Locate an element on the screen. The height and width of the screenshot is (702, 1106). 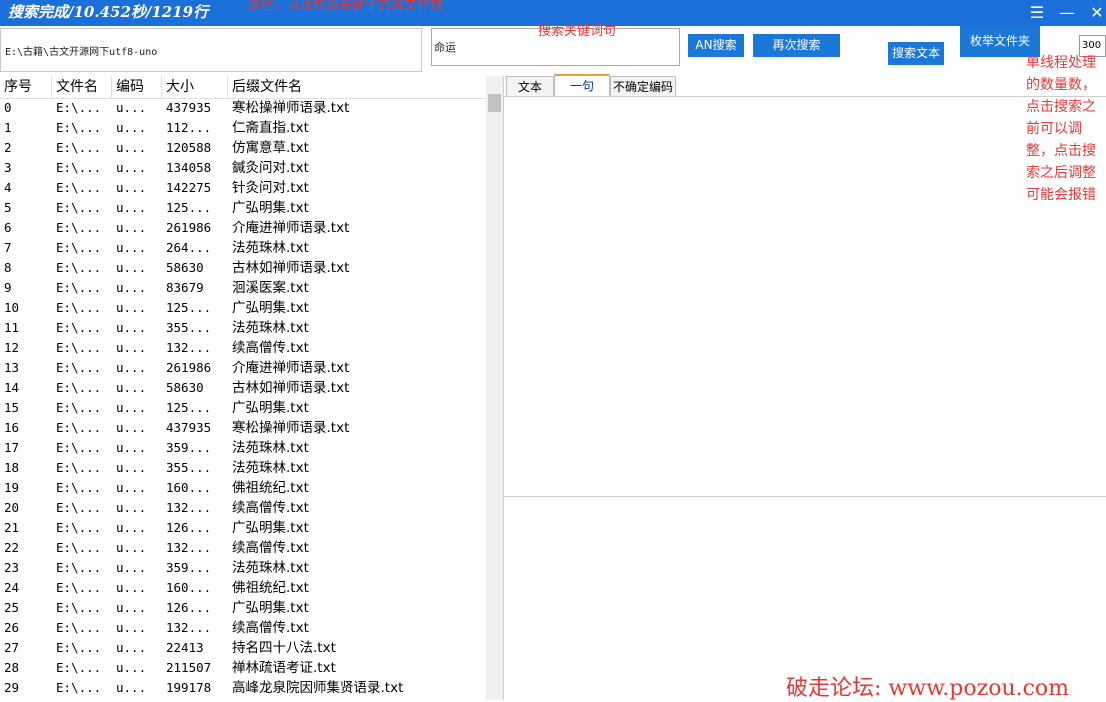
tab-uncertain-encoding: 不确定编码 is located at coordinates (643, 86).